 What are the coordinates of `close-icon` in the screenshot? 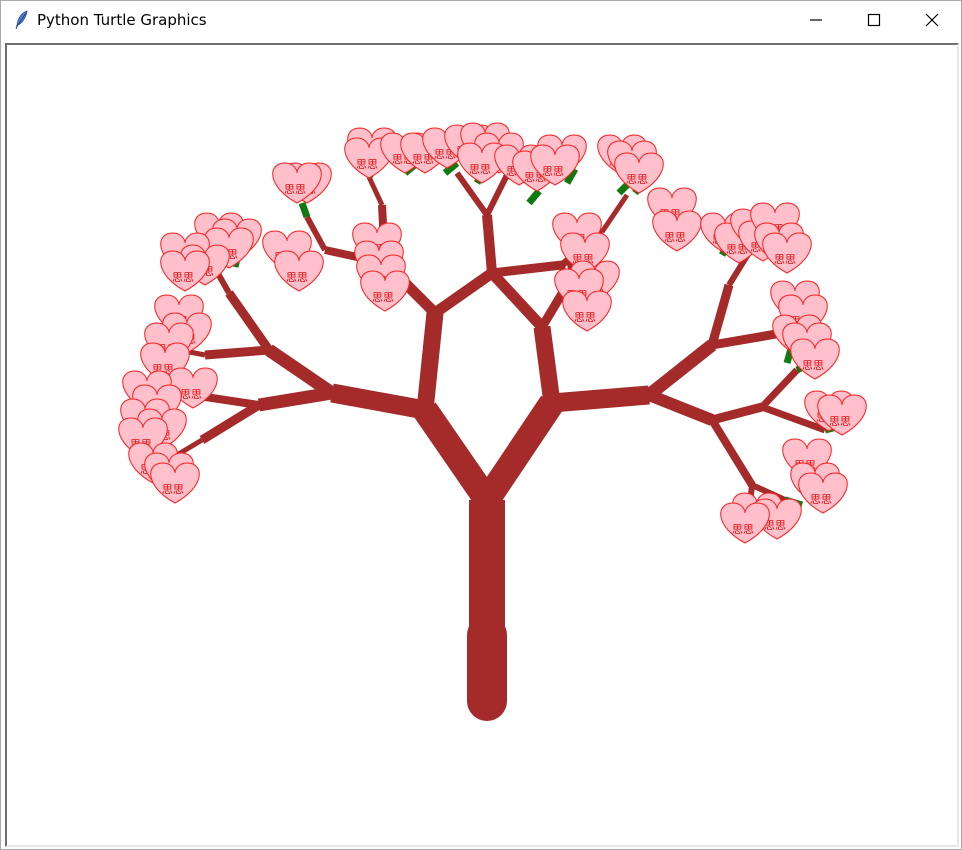 It's located at (932, 20).